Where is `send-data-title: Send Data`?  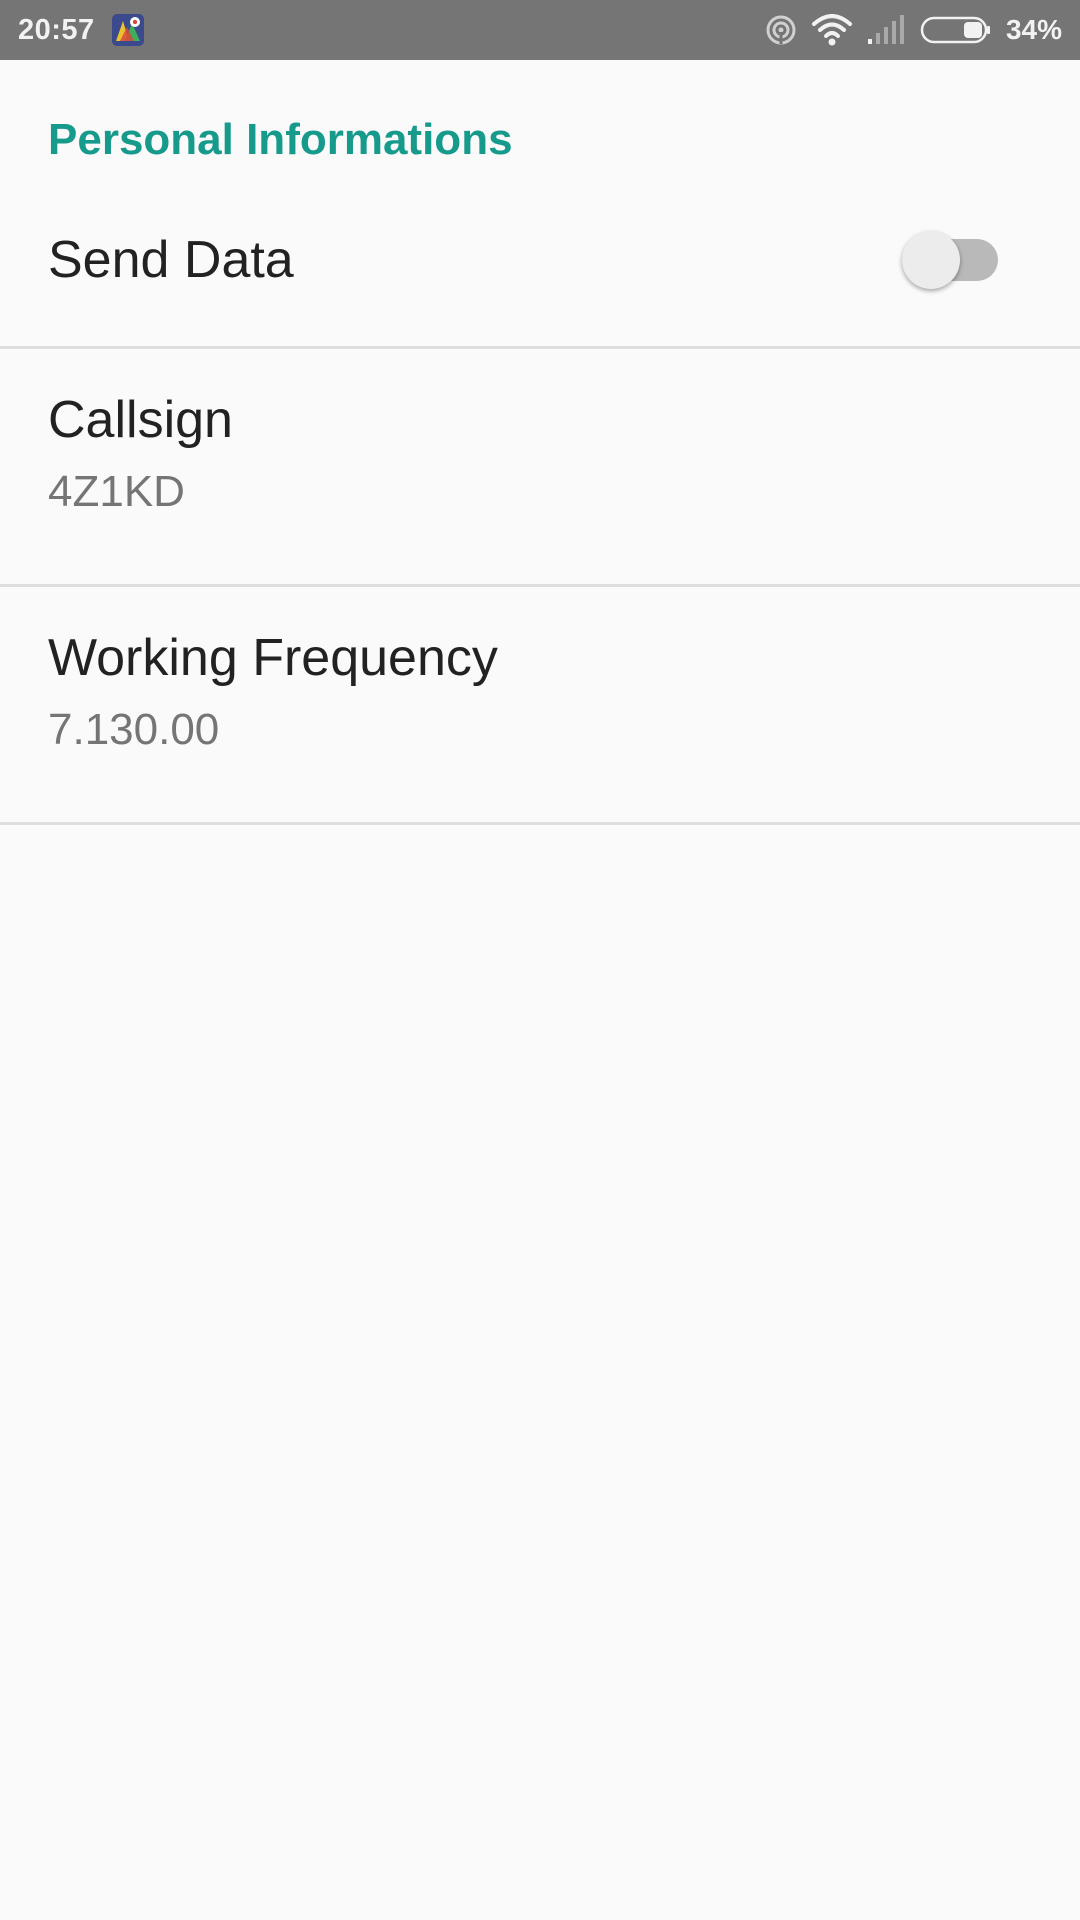 send-data-title: Send Data is located at coordinates (171, 260).